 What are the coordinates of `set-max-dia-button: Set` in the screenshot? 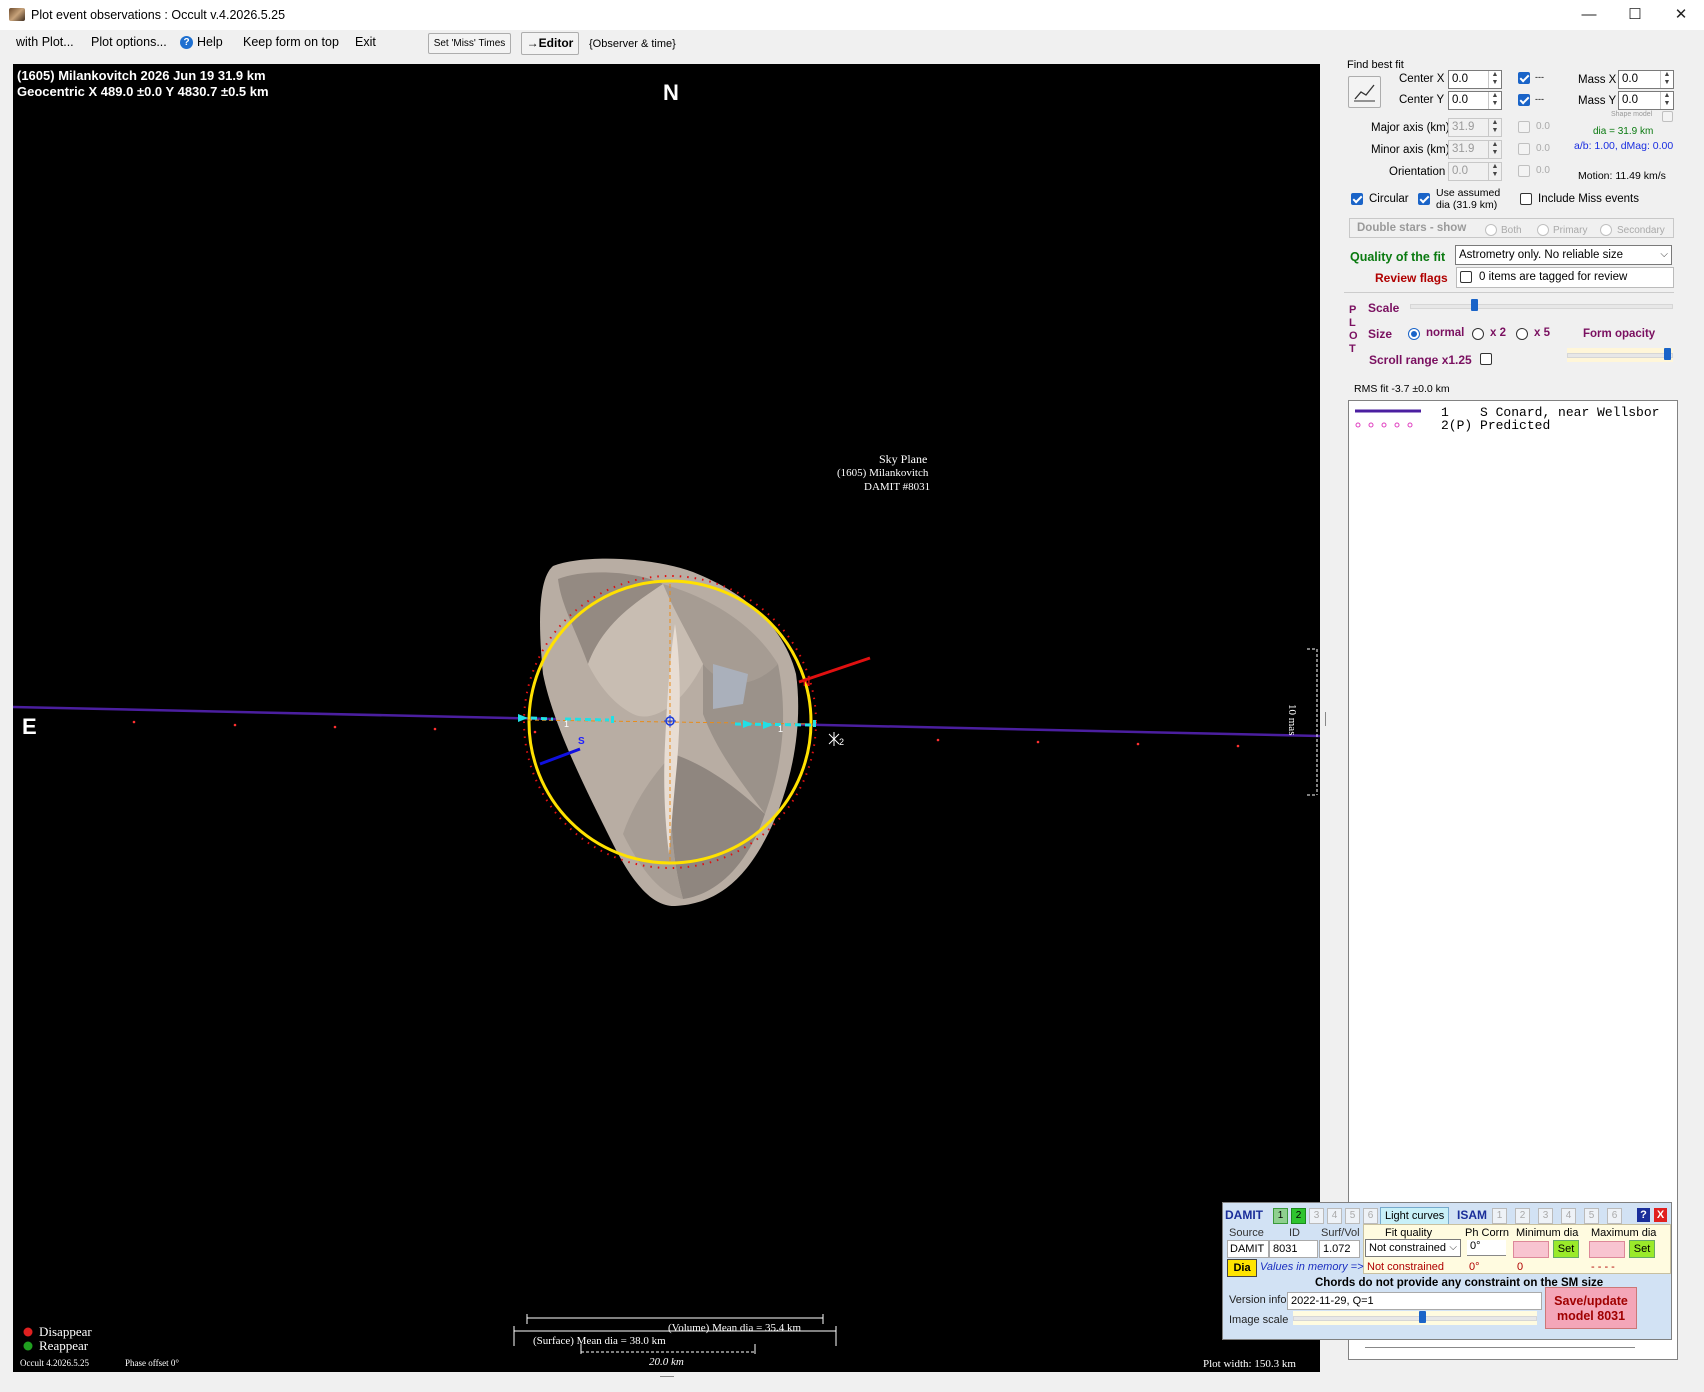 It's located at (1642, 1249).